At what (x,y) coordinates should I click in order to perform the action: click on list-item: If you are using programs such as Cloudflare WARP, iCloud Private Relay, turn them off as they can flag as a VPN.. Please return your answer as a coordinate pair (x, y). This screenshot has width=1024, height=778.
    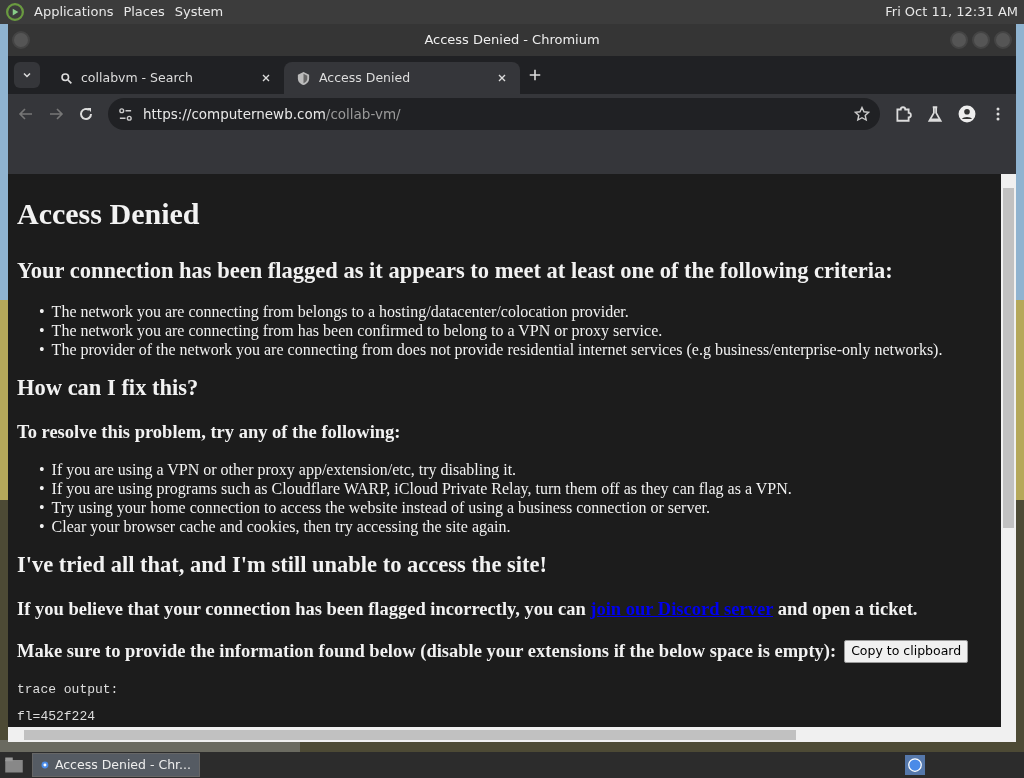
    Looking at the image, I should click on (421, 489).